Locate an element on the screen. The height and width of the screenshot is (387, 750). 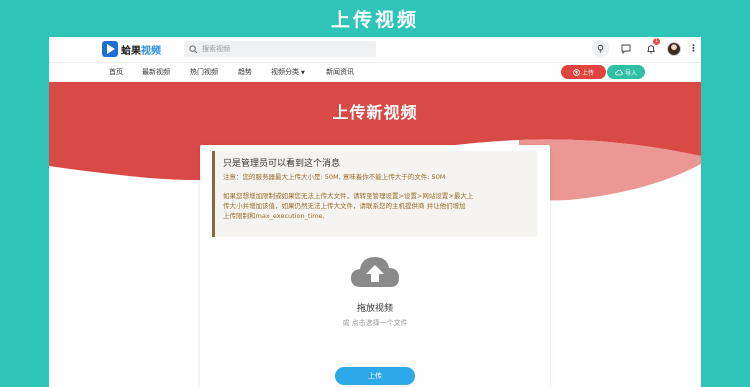
search-input is located at coordinates (287, 49).